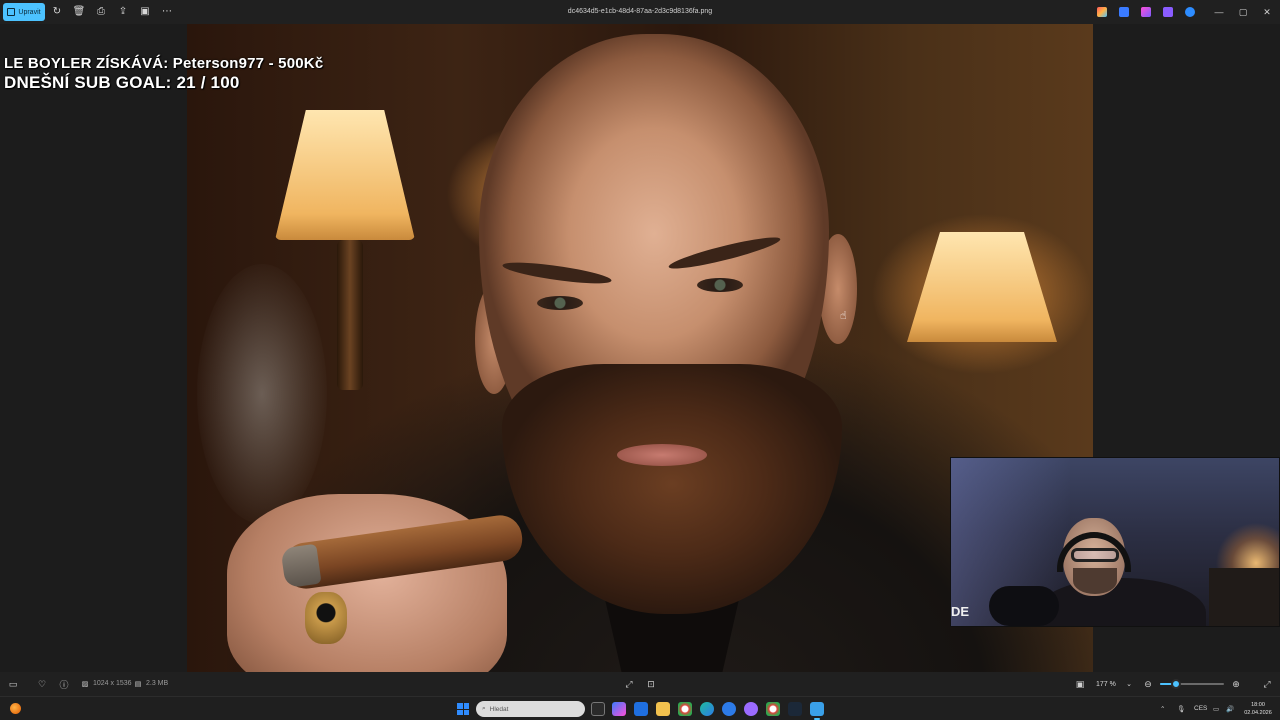 Image resolution: width=1280 pixels, height=720 pixels. I want to click on sub-goal-text: DNEŠNÍ SUB GOAL: 21 / 100, so click(122, 82).